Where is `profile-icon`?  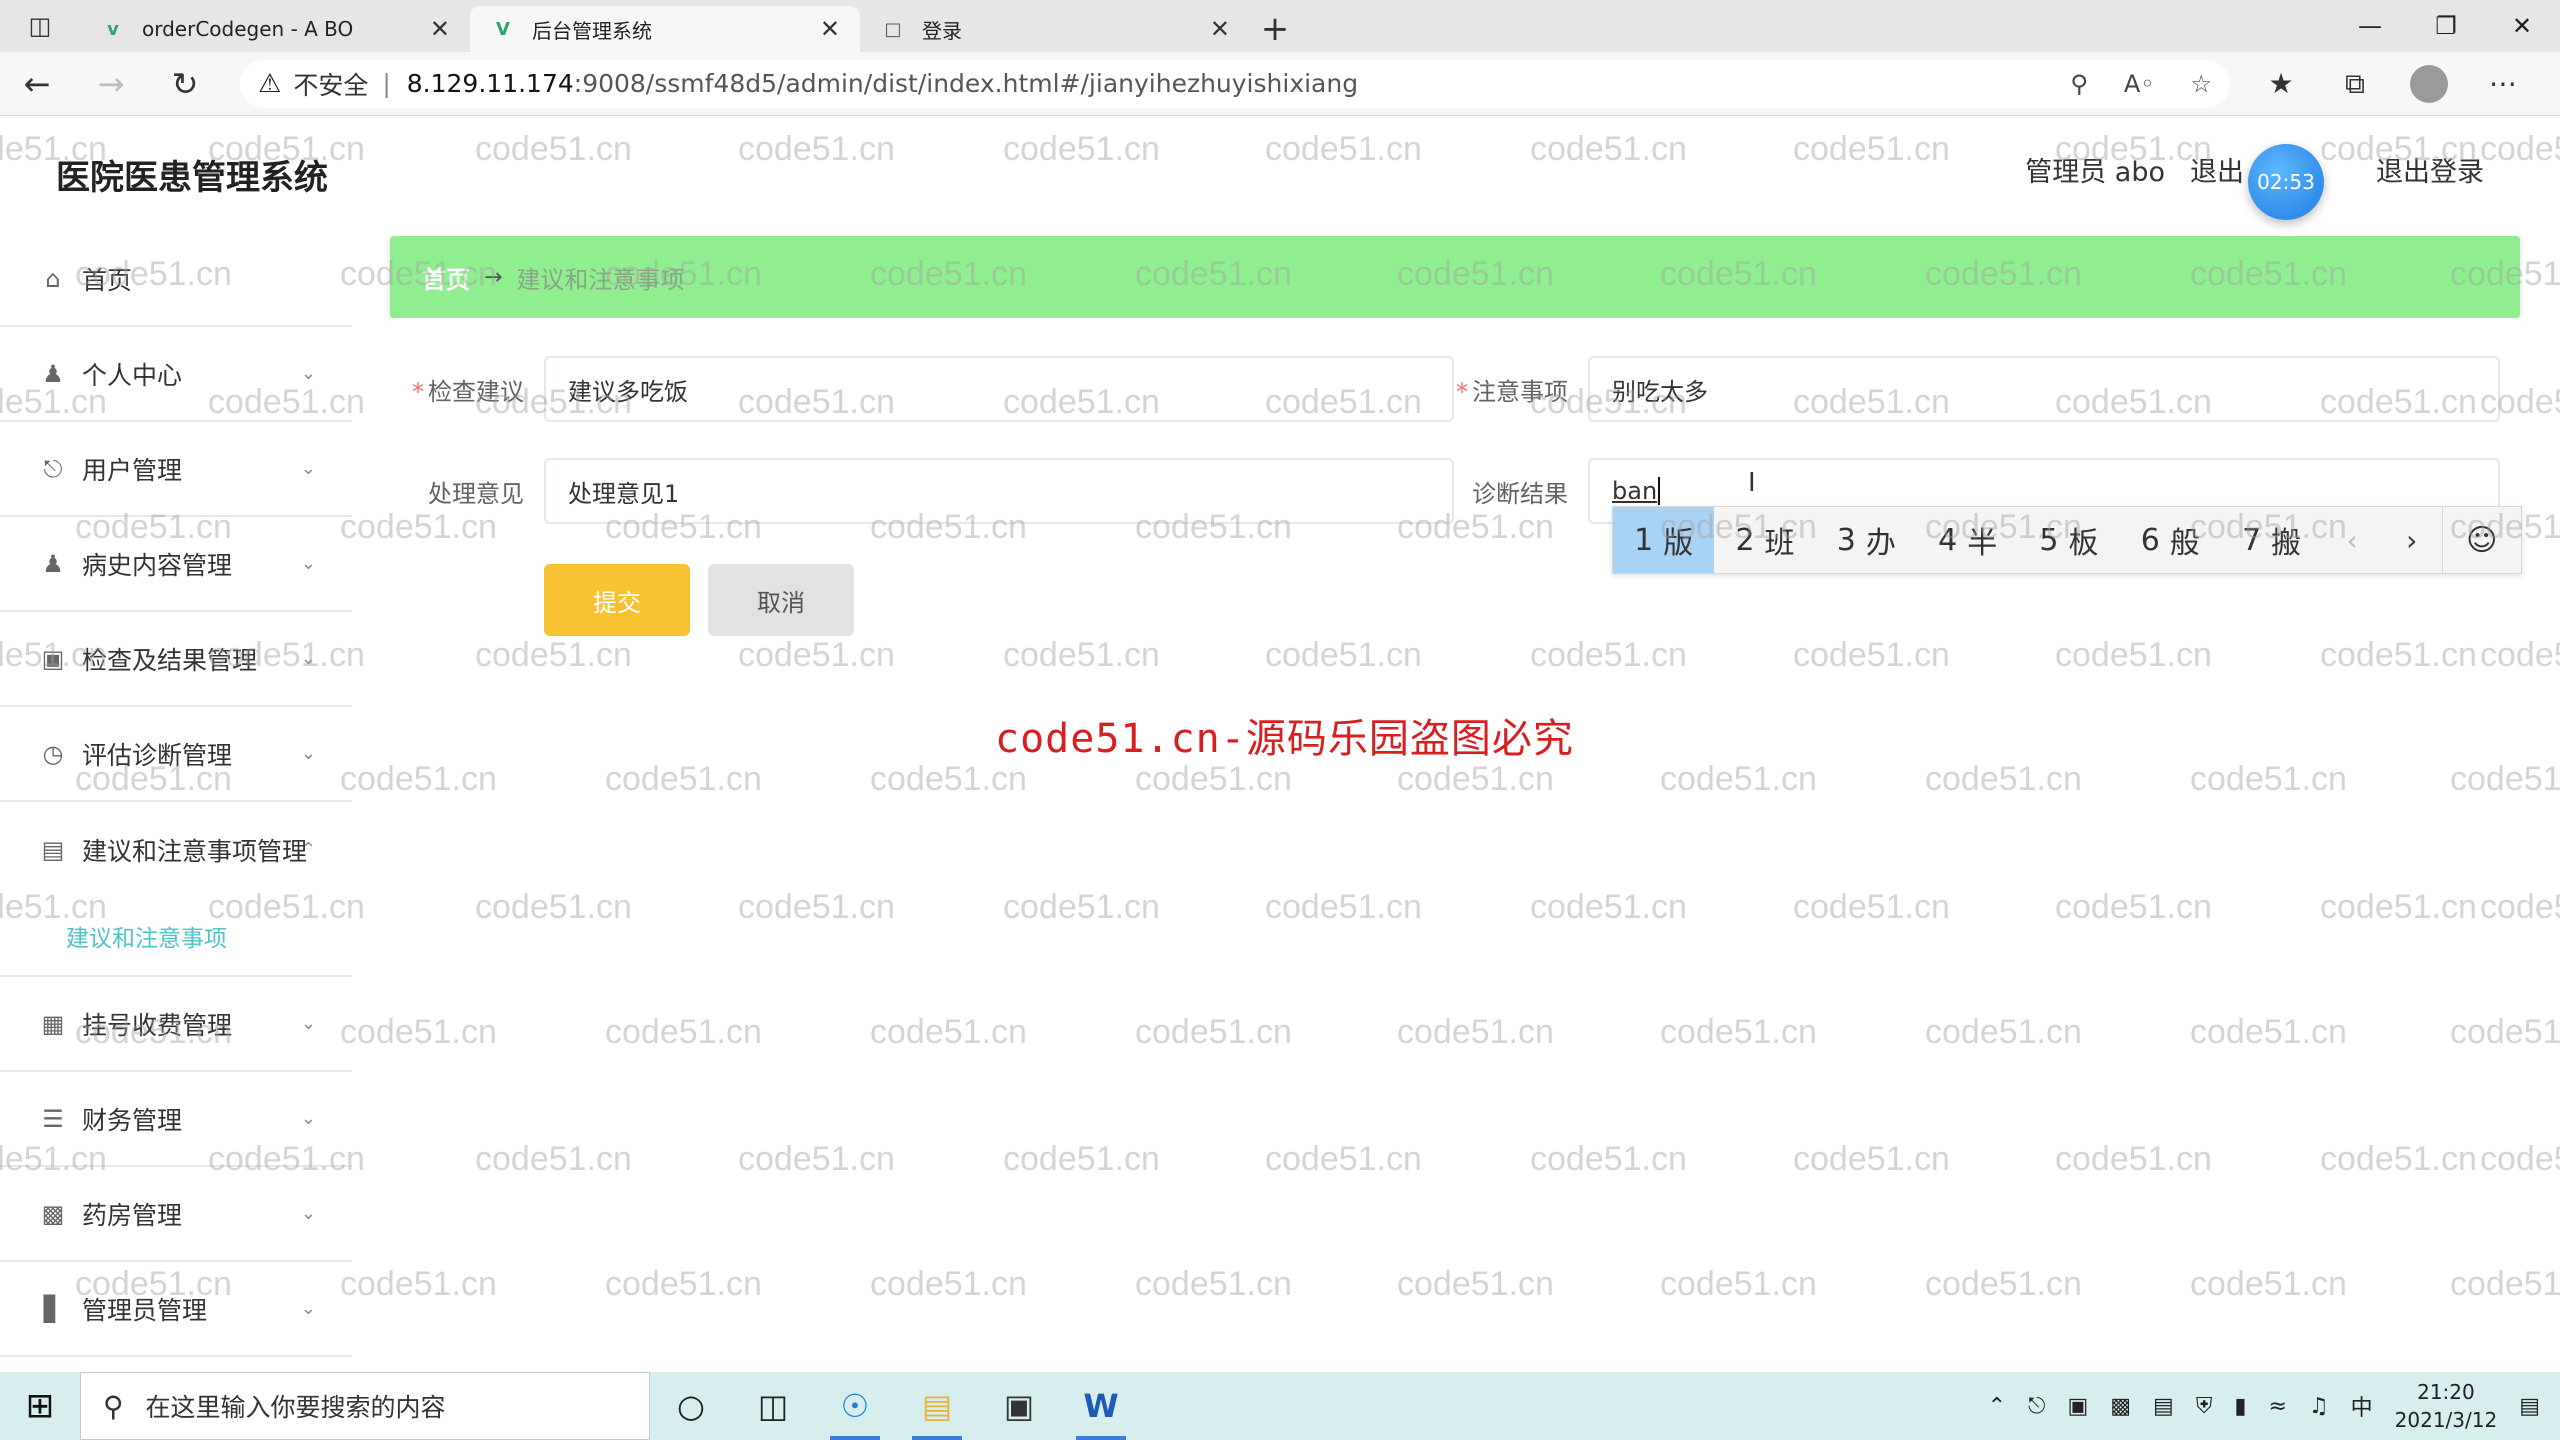 profile-icon is located at coordinates (2429, 83).